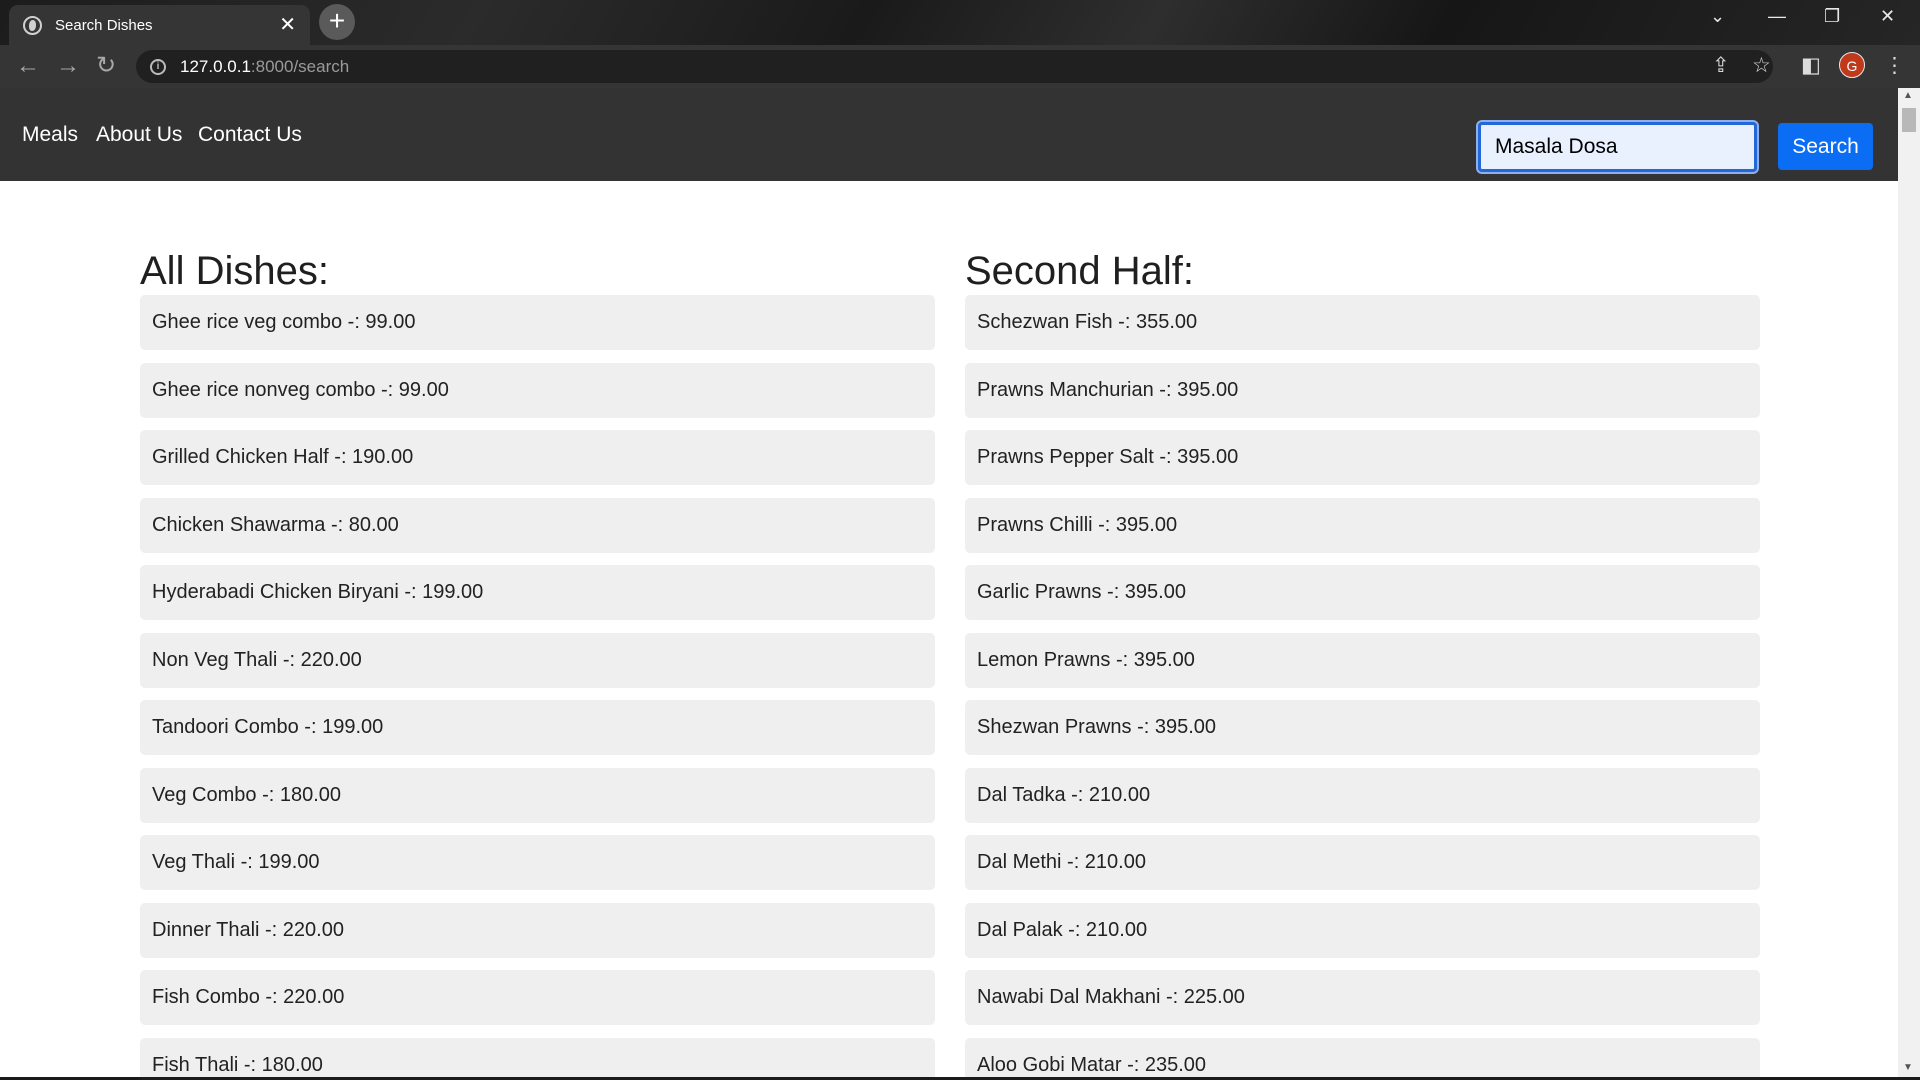 The image size is (1920, 1080). What do you see at coordinates (537, 457) in the screenshot?
I see `dish-item: Grilled Chicken Half -: 190.00` at bounding box center [537, 457].